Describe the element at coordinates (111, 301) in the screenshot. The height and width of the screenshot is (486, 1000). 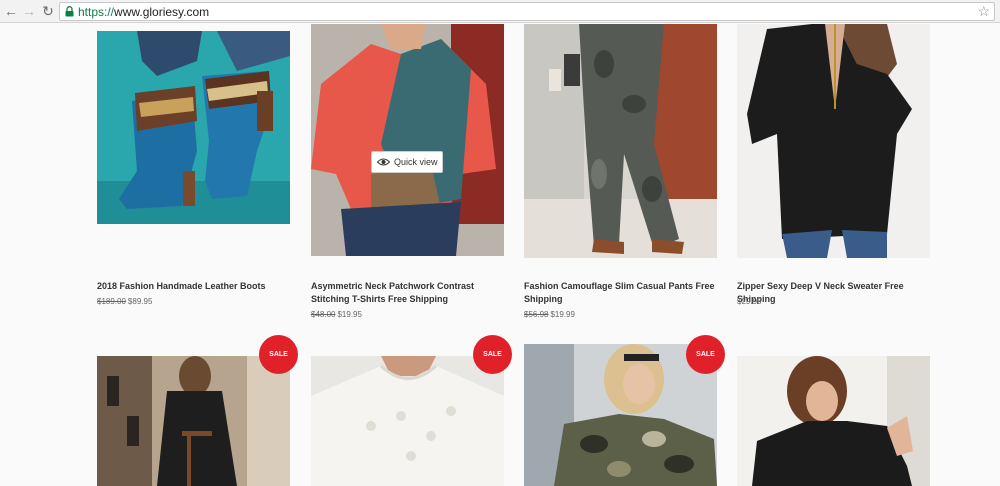
I see `old-price: $189.00` at that location.